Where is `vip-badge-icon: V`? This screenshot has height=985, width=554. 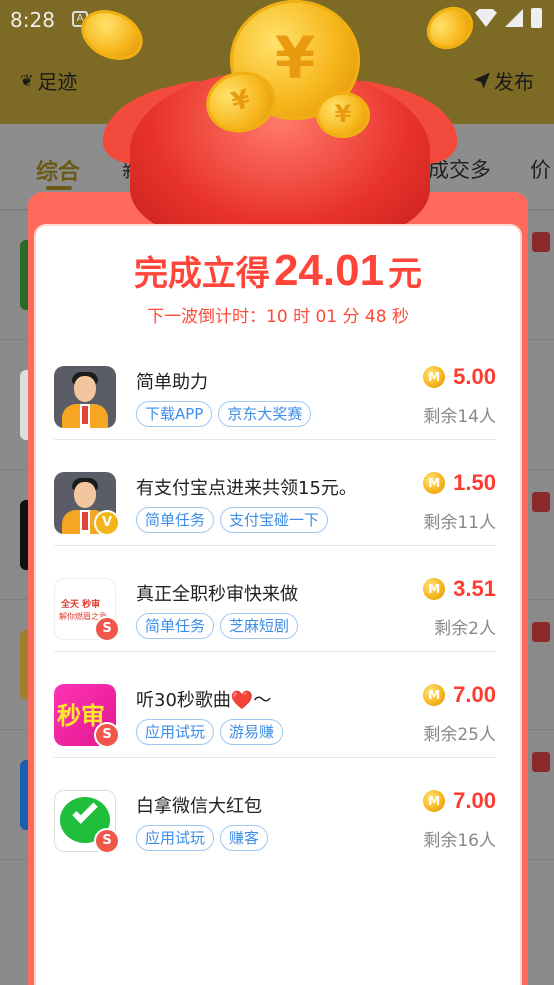
vip-badge-icon: V is located at coordinates (107, 523).